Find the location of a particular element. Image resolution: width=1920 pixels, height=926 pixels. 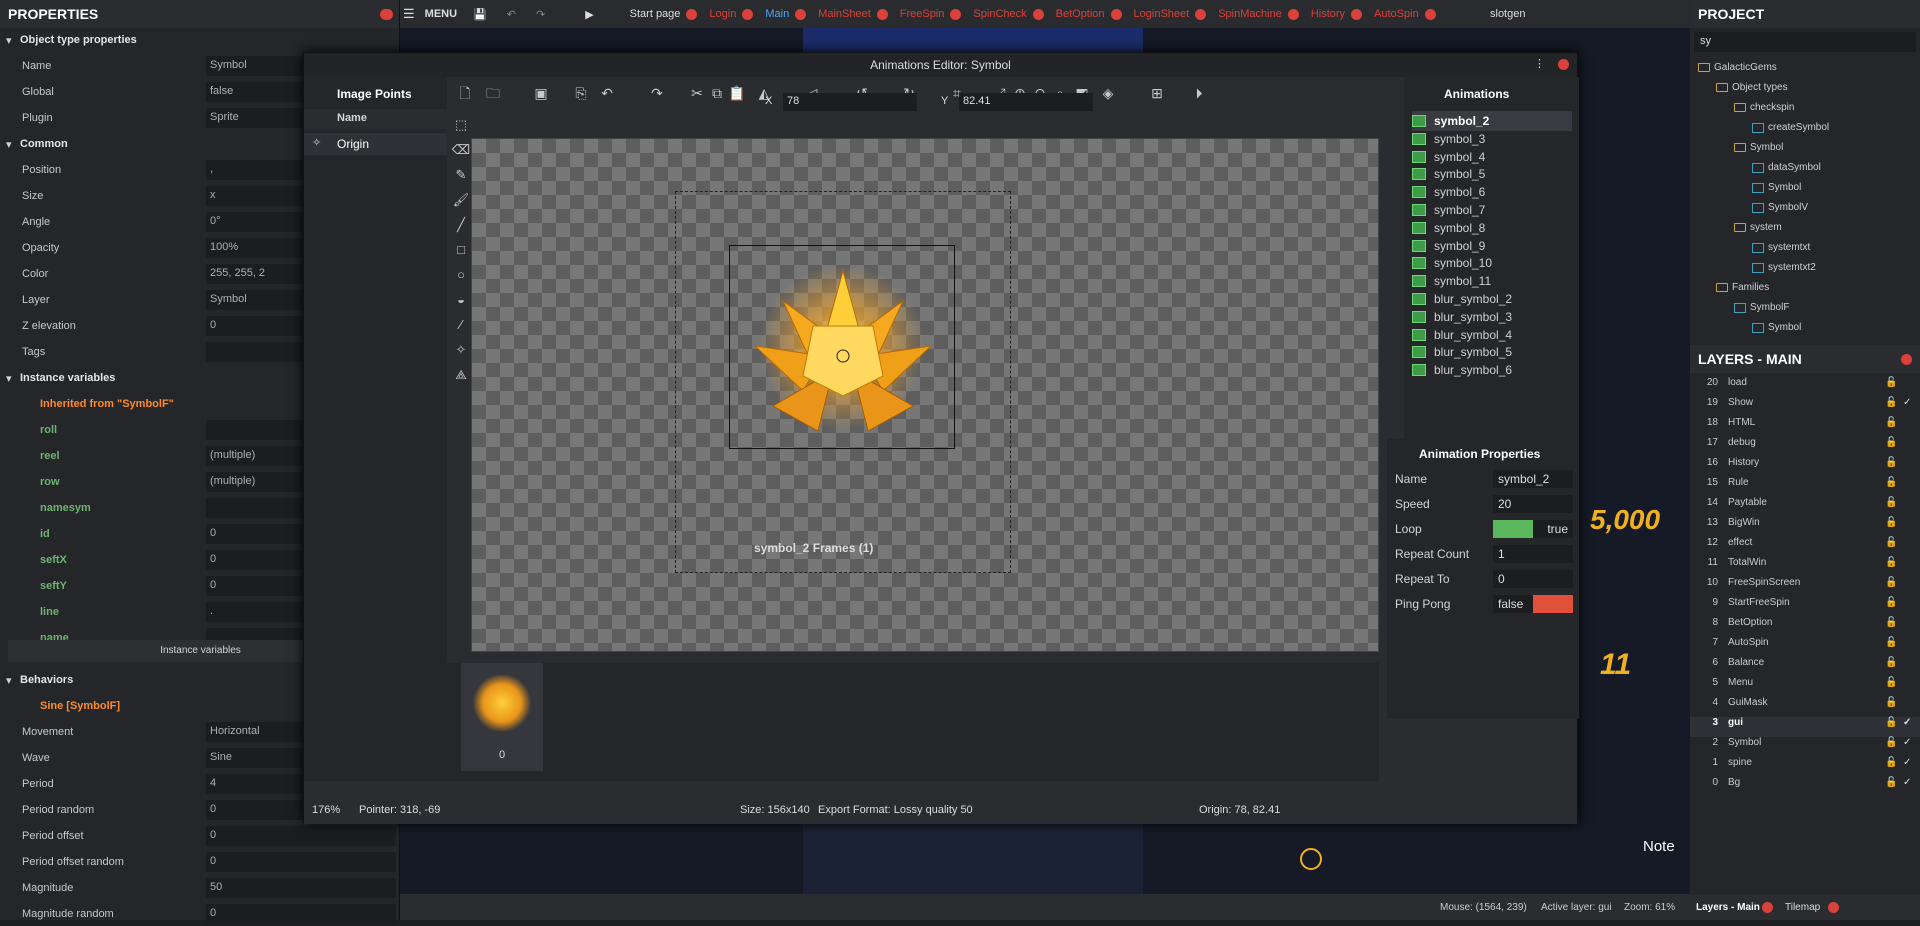

save-icon: 💾 is located at coordinates (480, 14).